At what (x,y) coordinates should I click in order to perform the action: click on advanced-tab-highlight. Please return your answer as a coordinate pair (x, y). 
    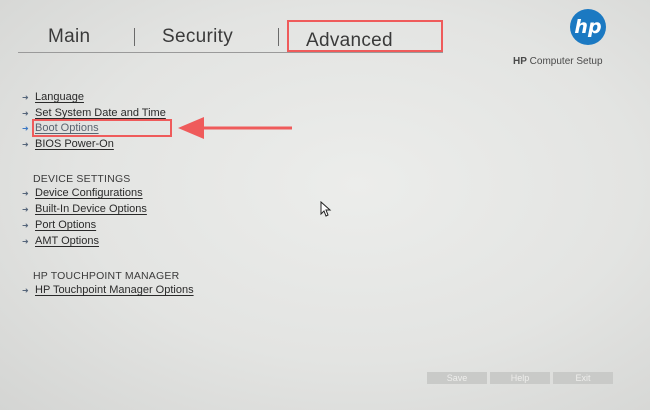
    Looking at the image, I should click on (365, 36).